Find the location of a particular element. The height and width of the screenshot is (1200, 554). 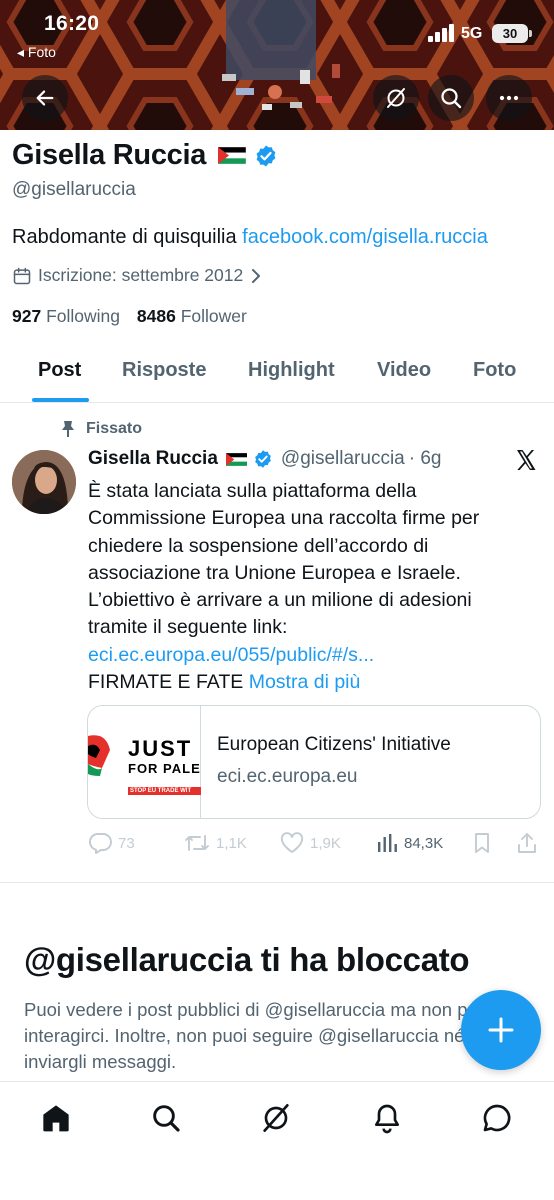

nav-search is located at coordinates (166, 1118).